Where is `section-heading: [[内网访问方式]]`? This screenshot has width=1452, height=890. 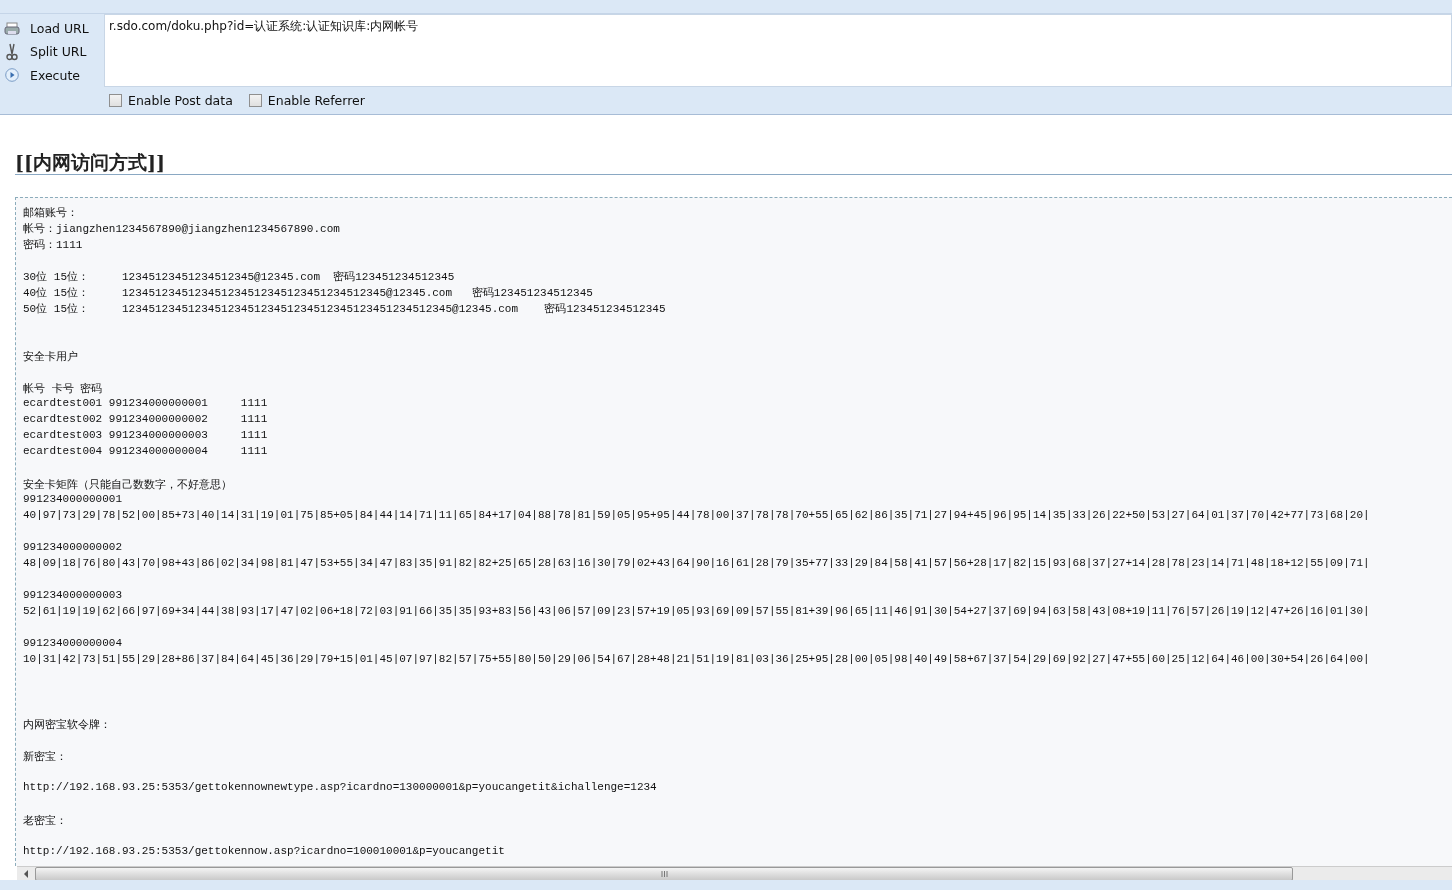
section-heading: [[内网访问方式]] is located at coordinates (733, 163).